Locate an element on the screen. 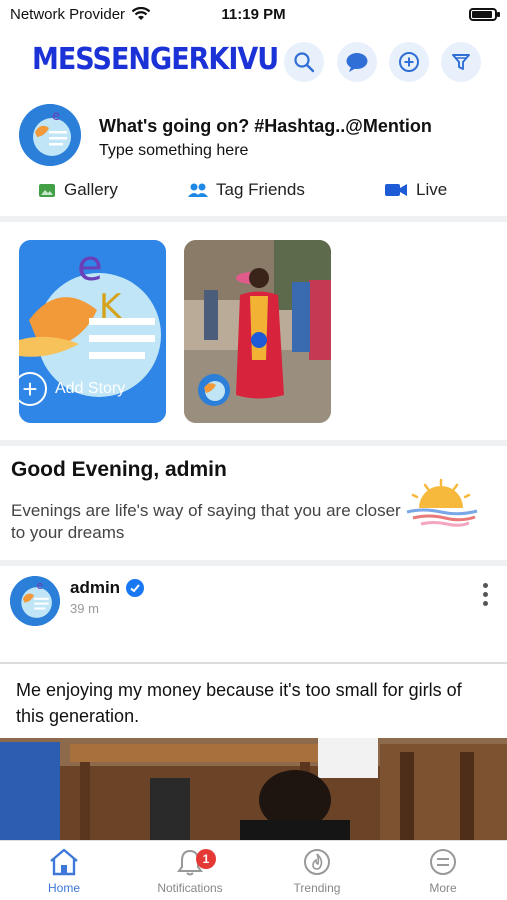 This screenshot has width=507, height=900. filter-button is located at coordinates (461, 62).